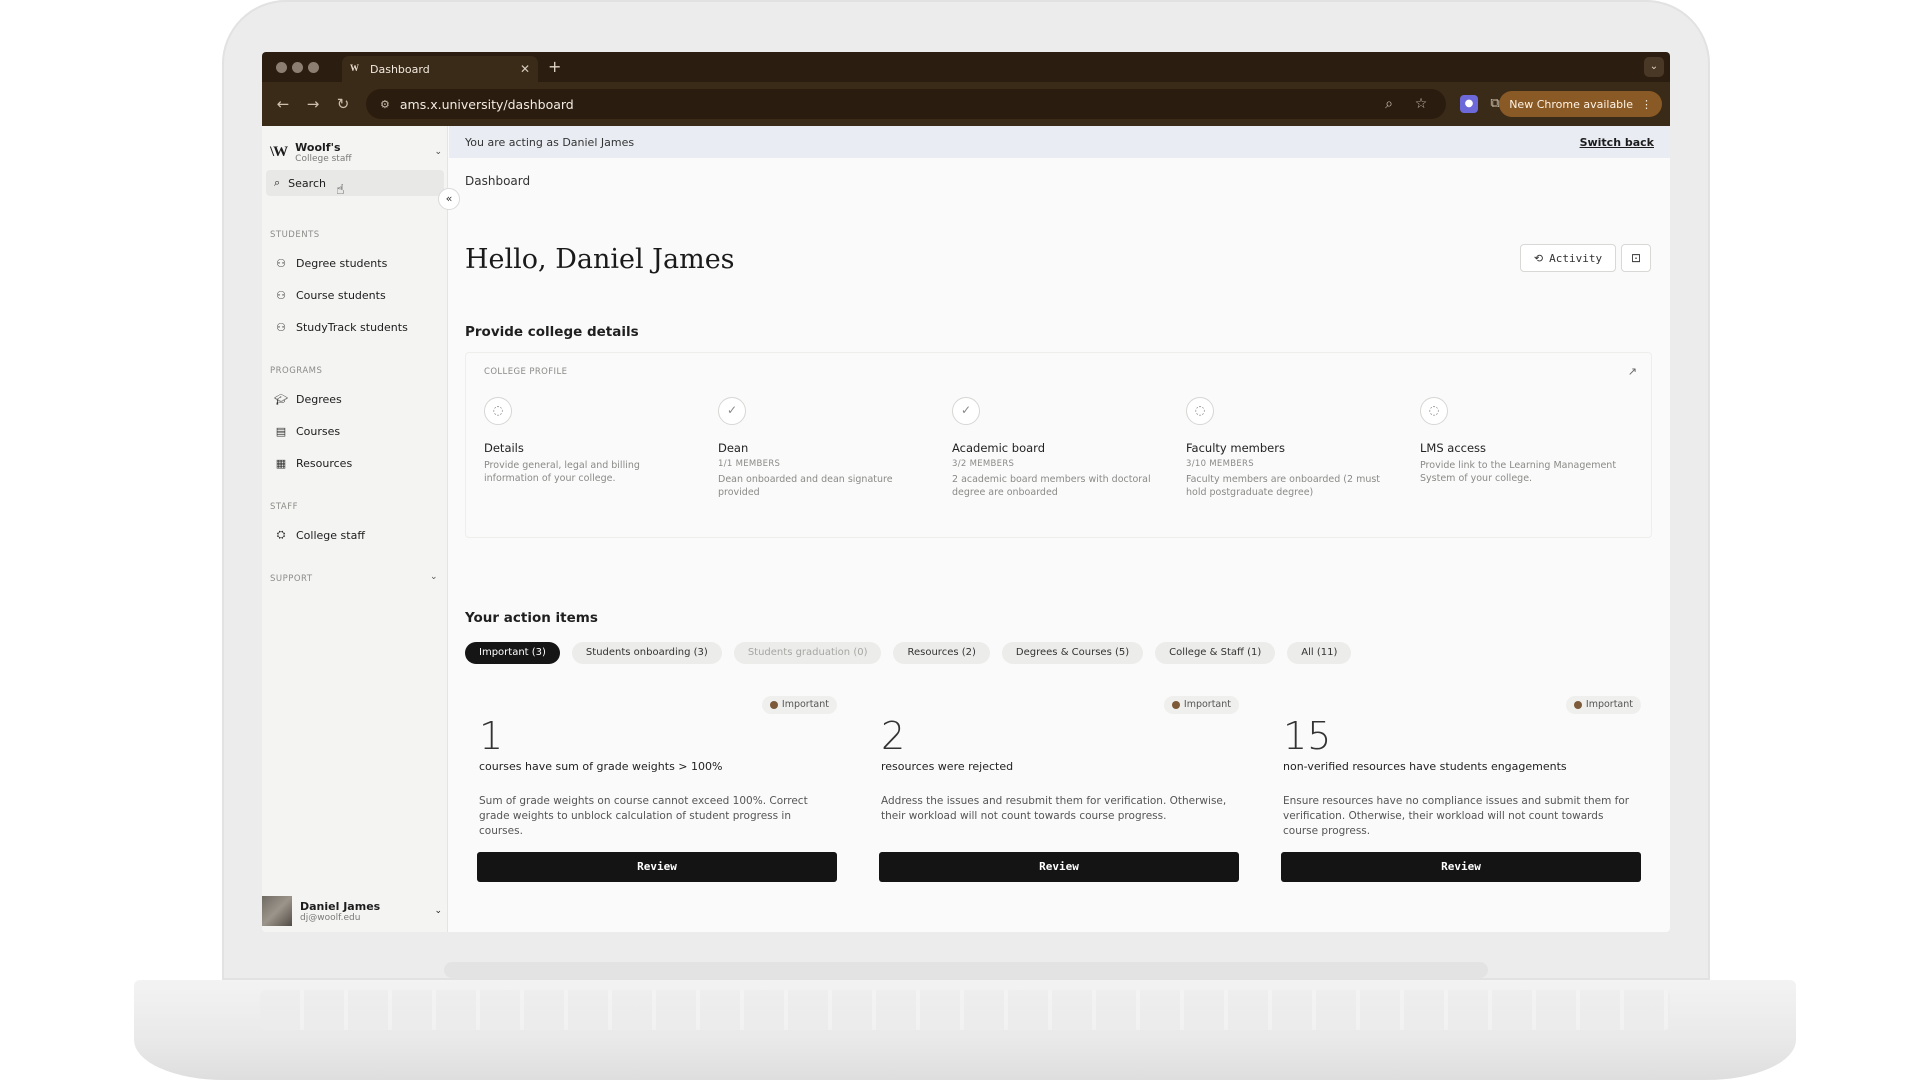  Describe the element at coordinates (998, 448) in the screenshot. I see `step-title: Academic board` at that location.